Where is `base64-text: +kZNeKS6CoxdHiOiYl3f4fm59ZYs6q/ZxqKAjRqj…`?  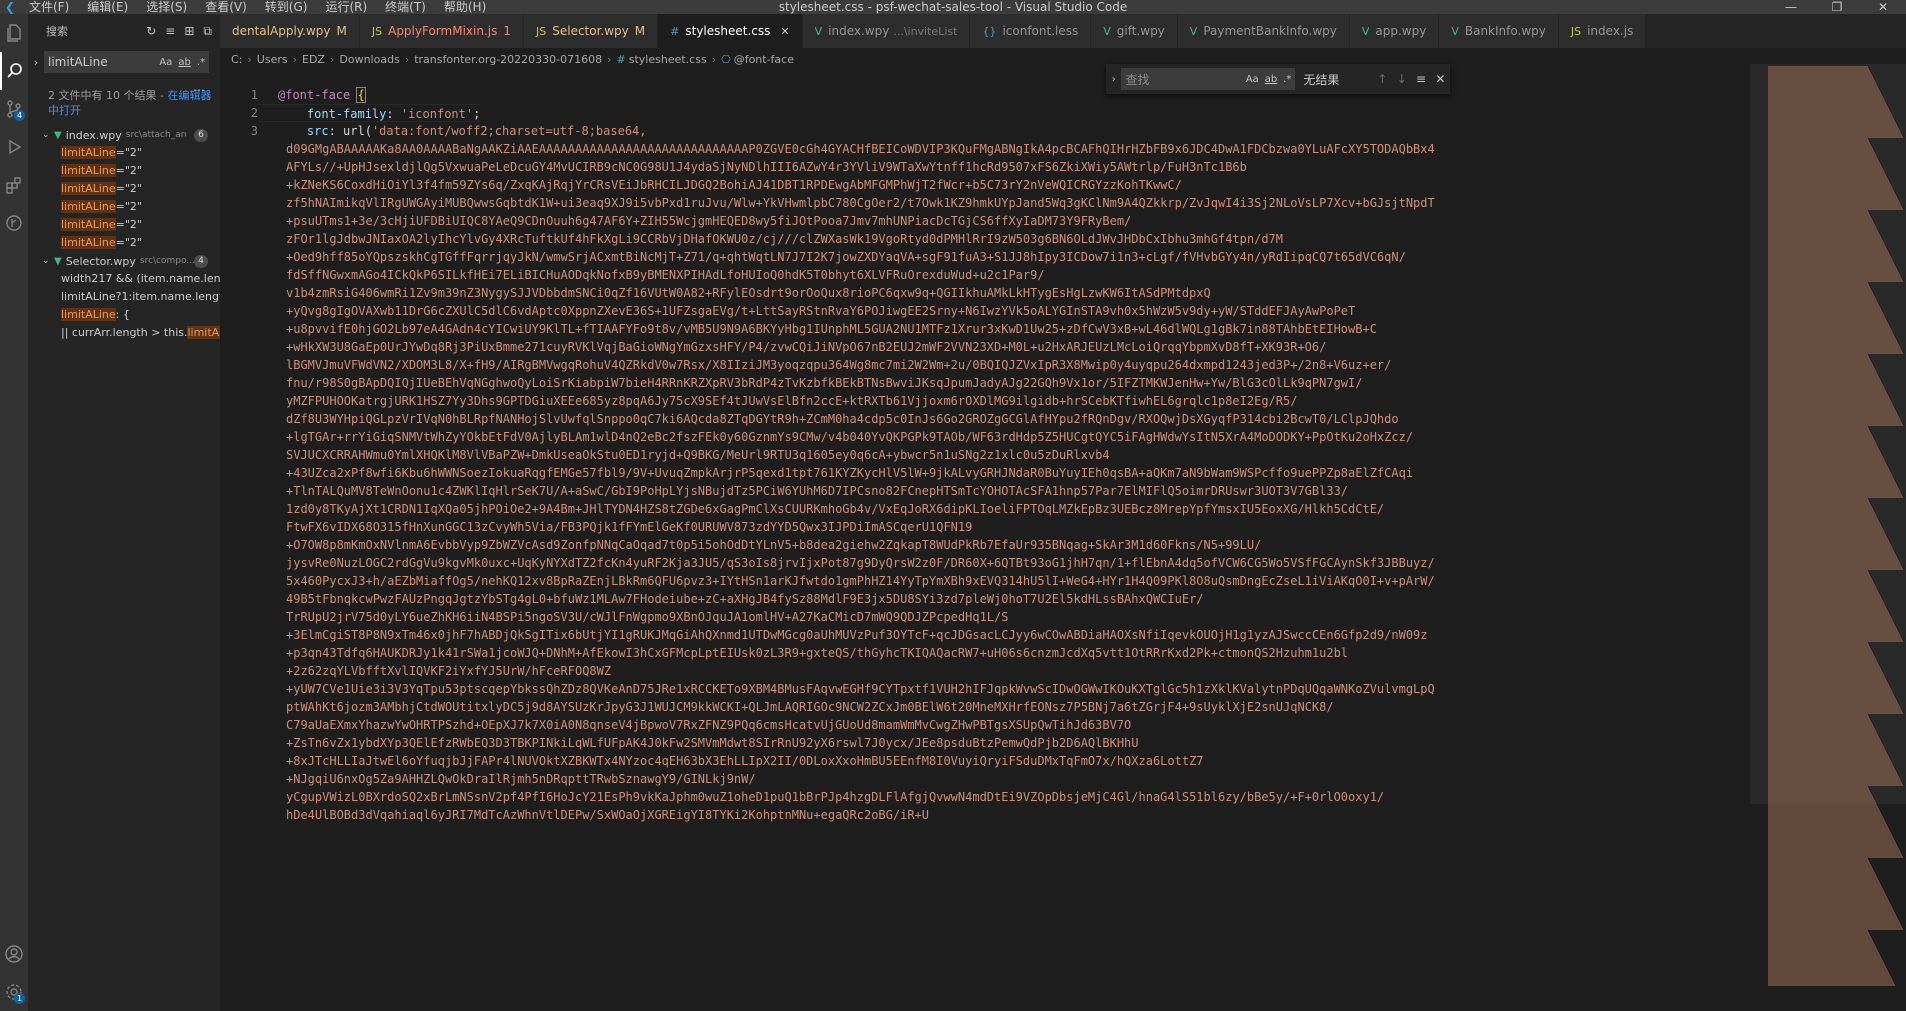
base64-text: +kZNeKS6CoxdHiOiYl3f4fm59ZYs6q/ZxqKAjRqj… is located at coordinates (734, 185).